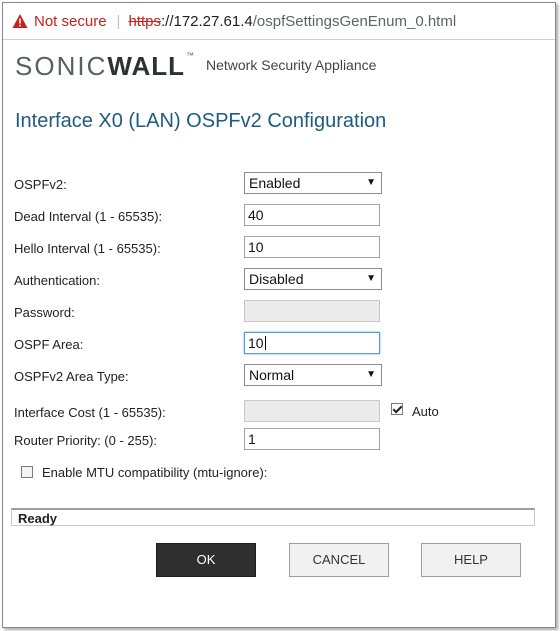 The image size is (560, 631). I want to click on ospf-area-value: 10, so click(256, 343).